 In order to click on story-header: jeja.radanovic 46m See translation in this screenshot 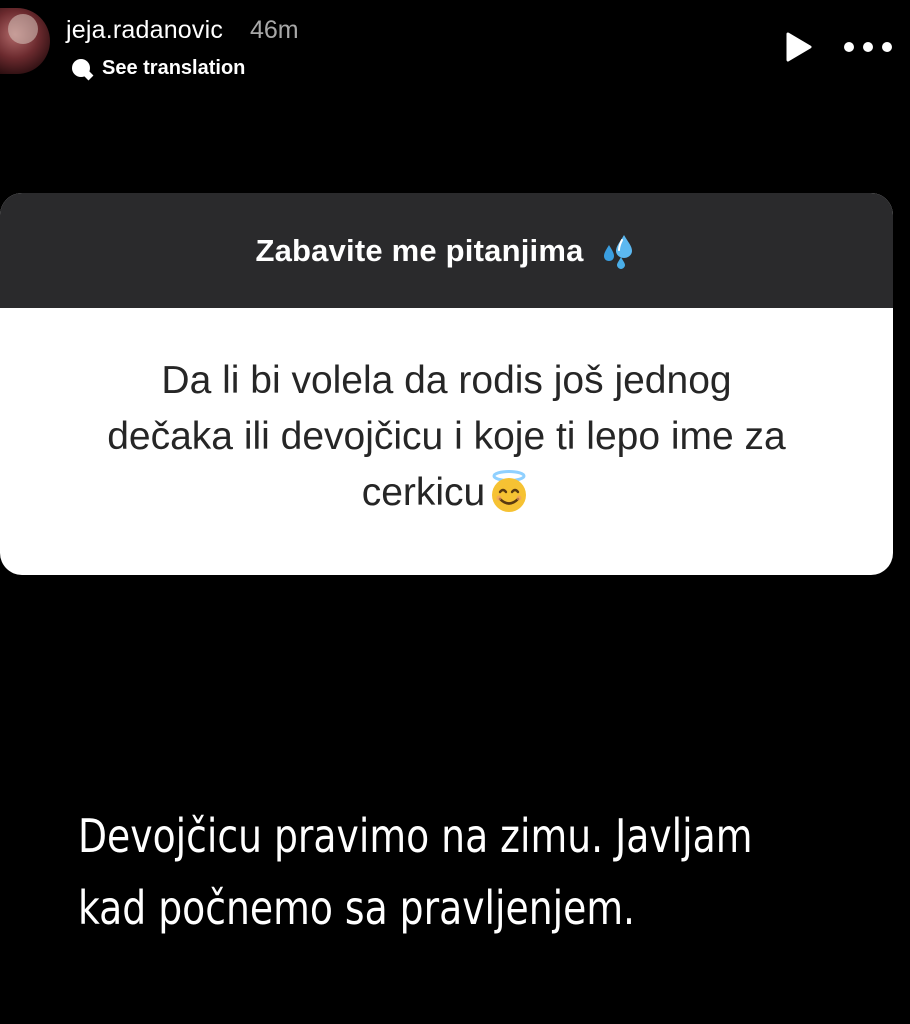, I will do `click(455, 45)`.